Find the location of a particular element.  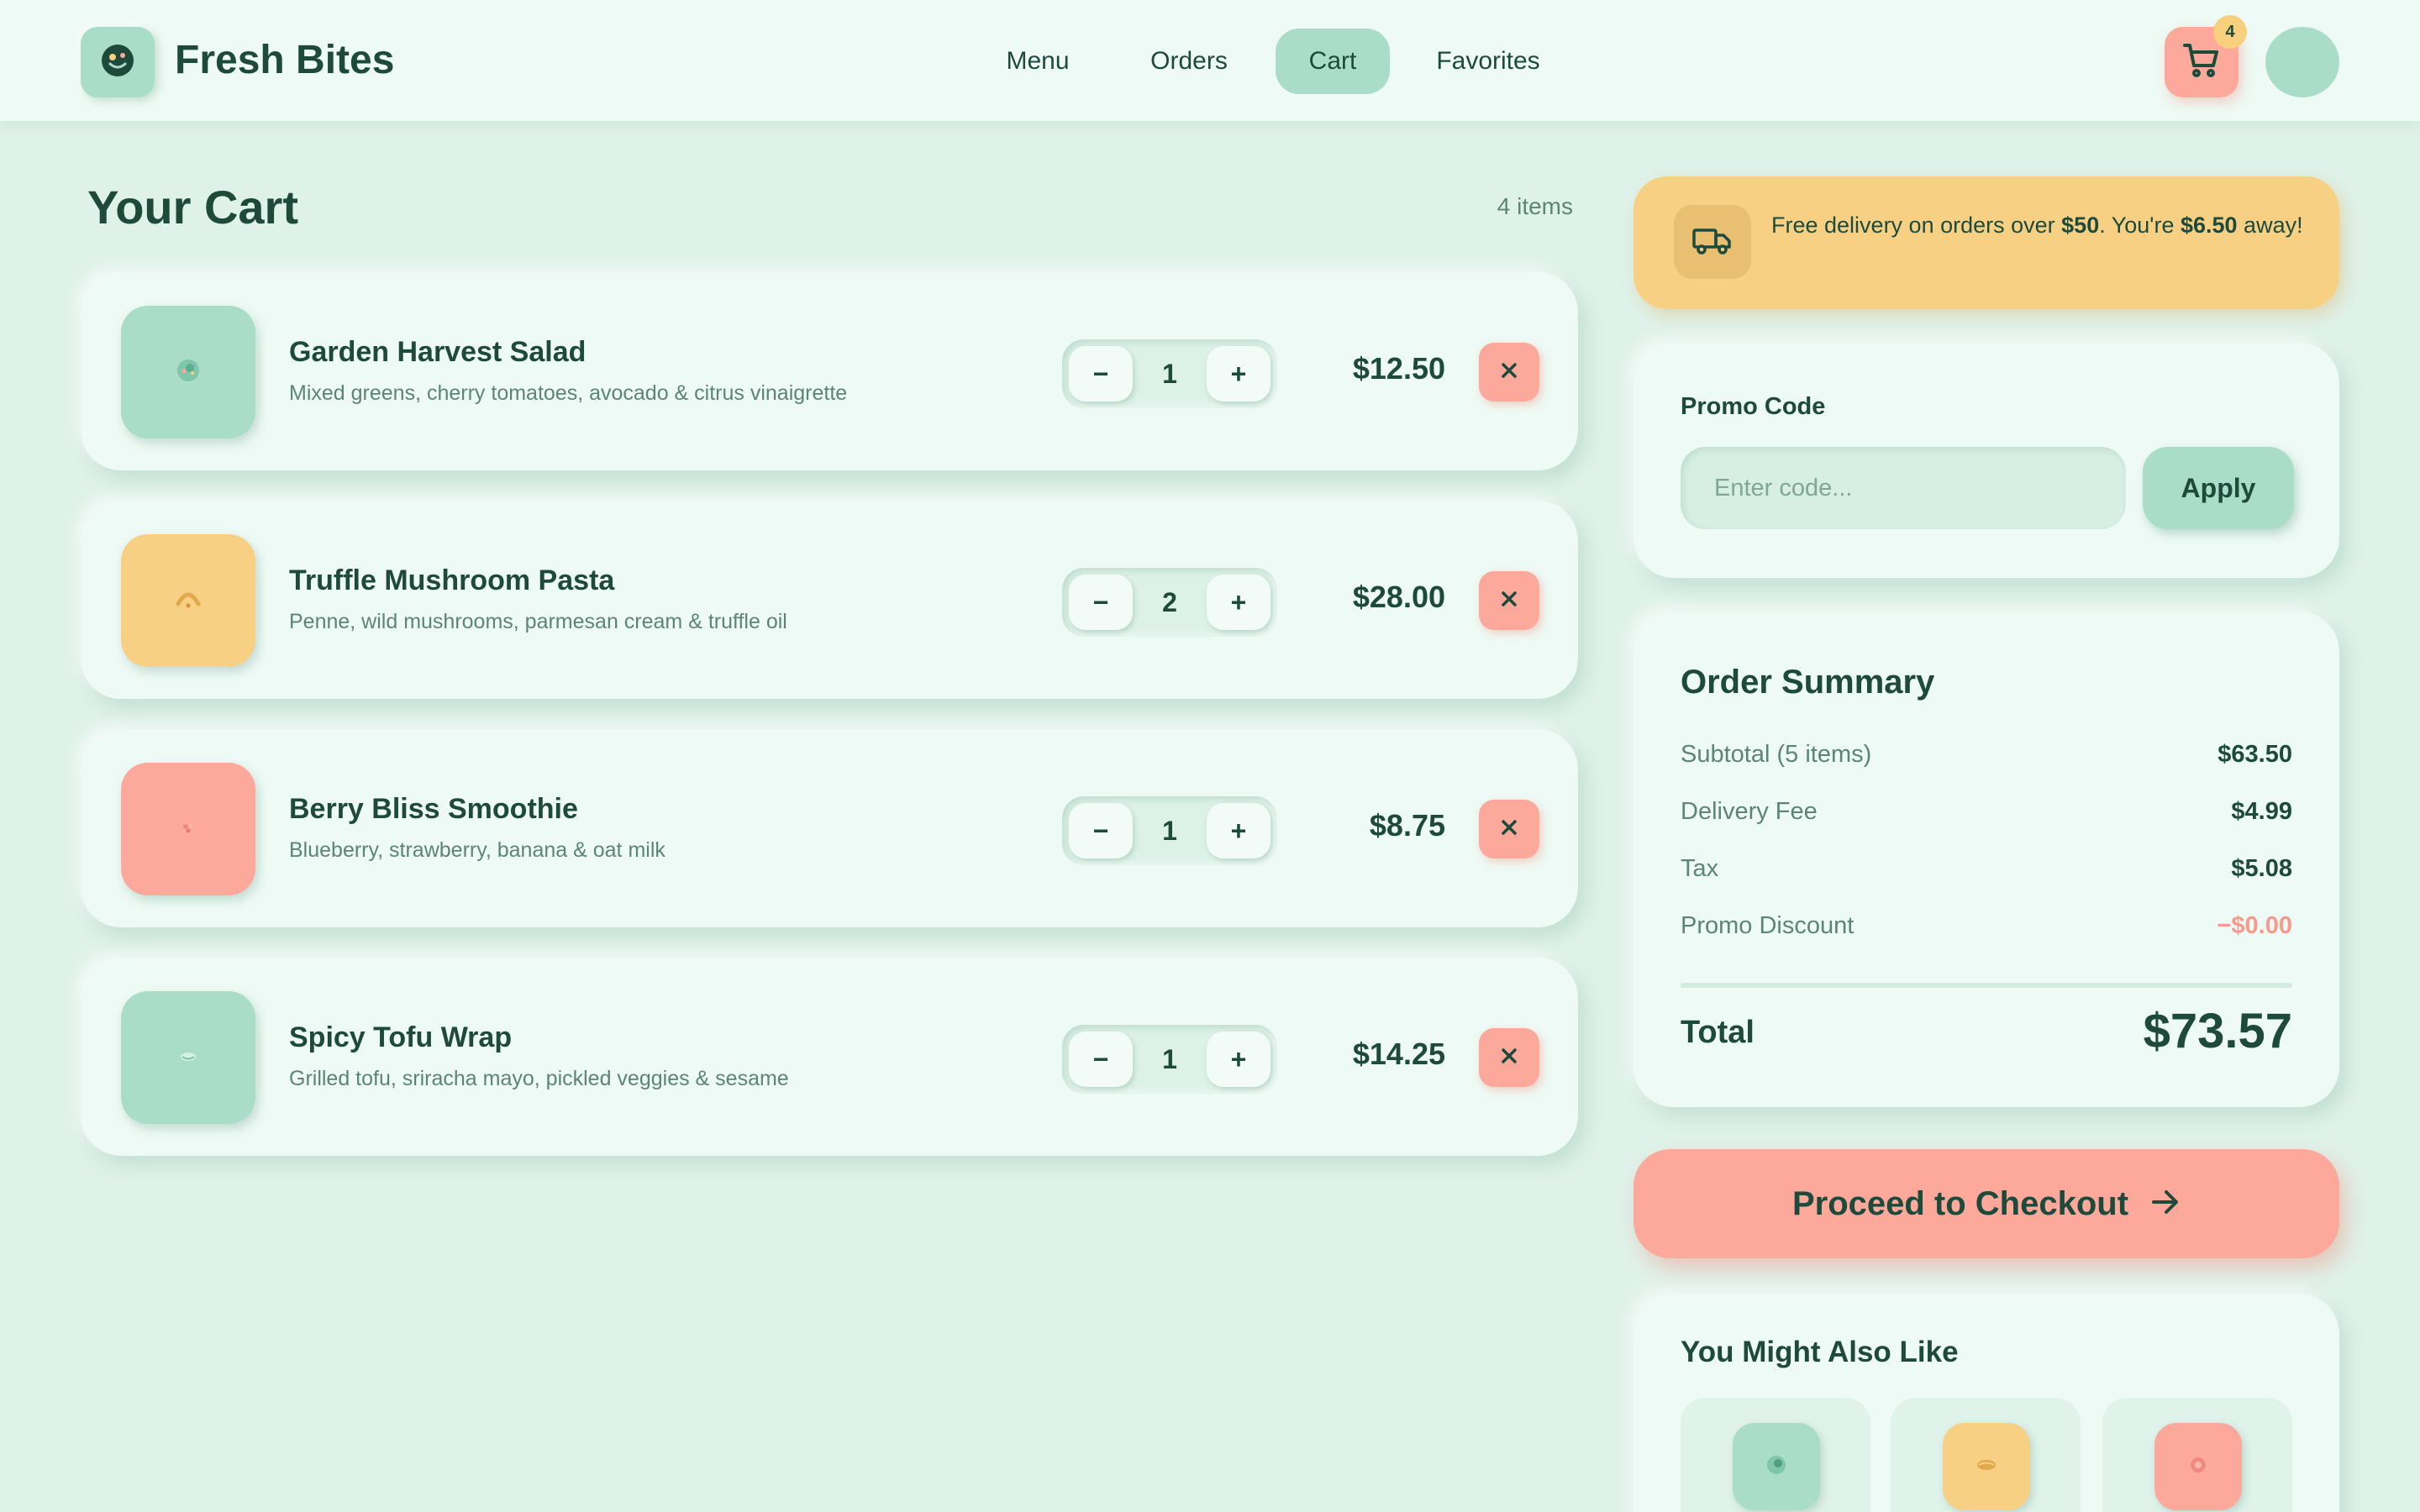

nav-menu: Menu is located at coordinates (1038, 61).